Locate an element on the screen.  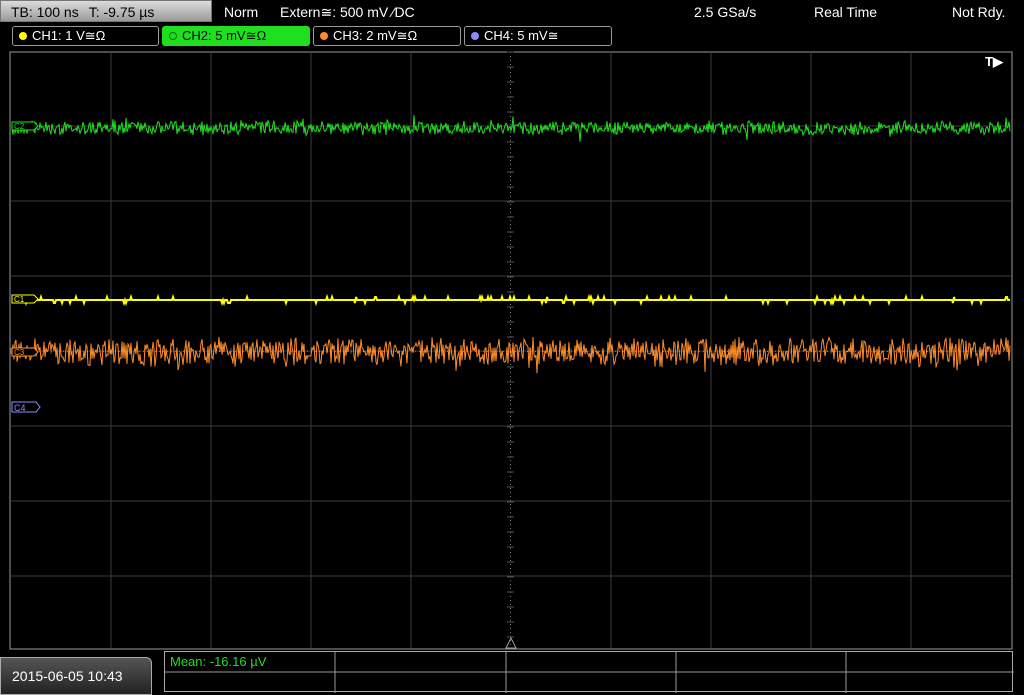
tab-ch3: CH3: 2 mV≅Ω is located at coordinates (387, 36).